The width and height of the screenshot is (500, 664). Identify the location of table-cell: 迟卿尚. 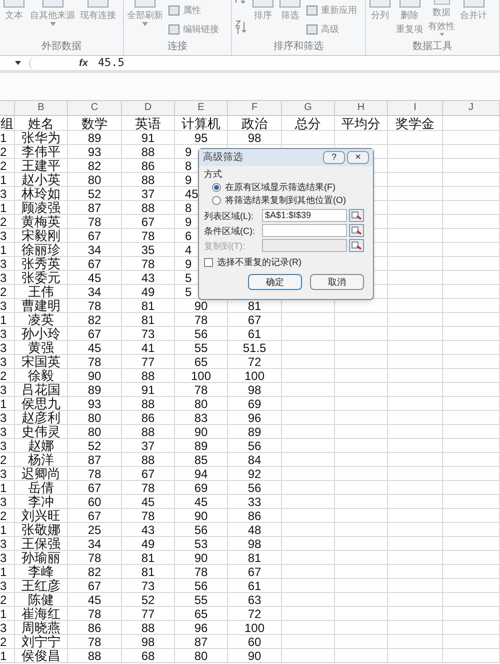
(41, 473).